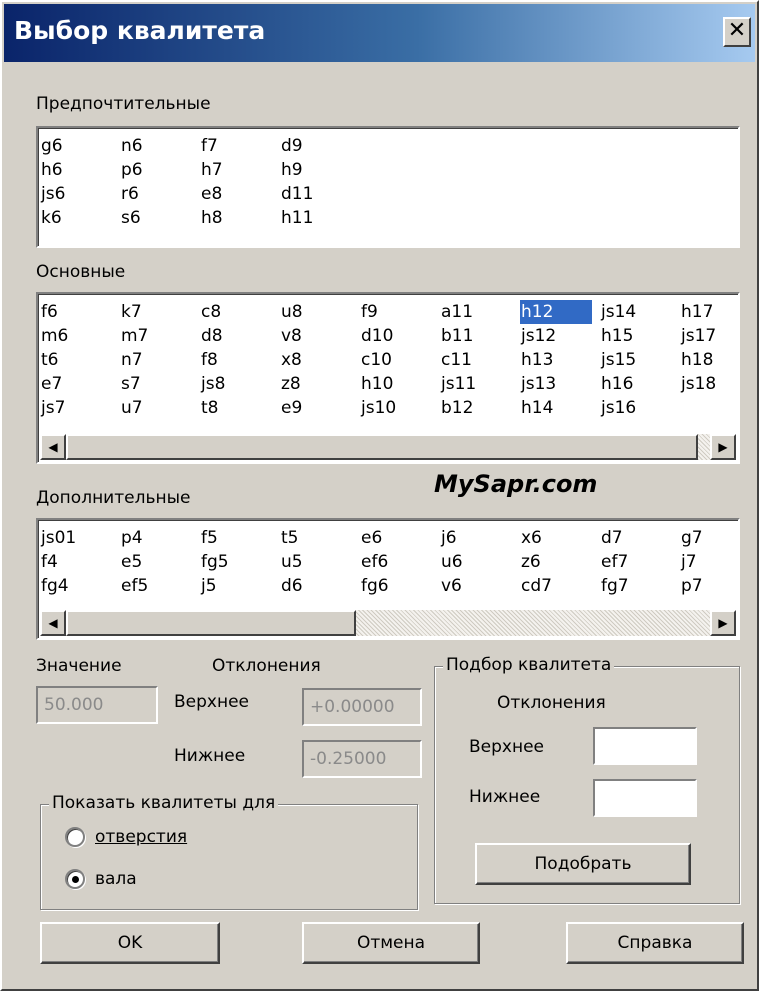  What do you see at coordinates (560, 384) in the screenshot?
I see `tolerance-item: js13` at bounding box center [560, 384].